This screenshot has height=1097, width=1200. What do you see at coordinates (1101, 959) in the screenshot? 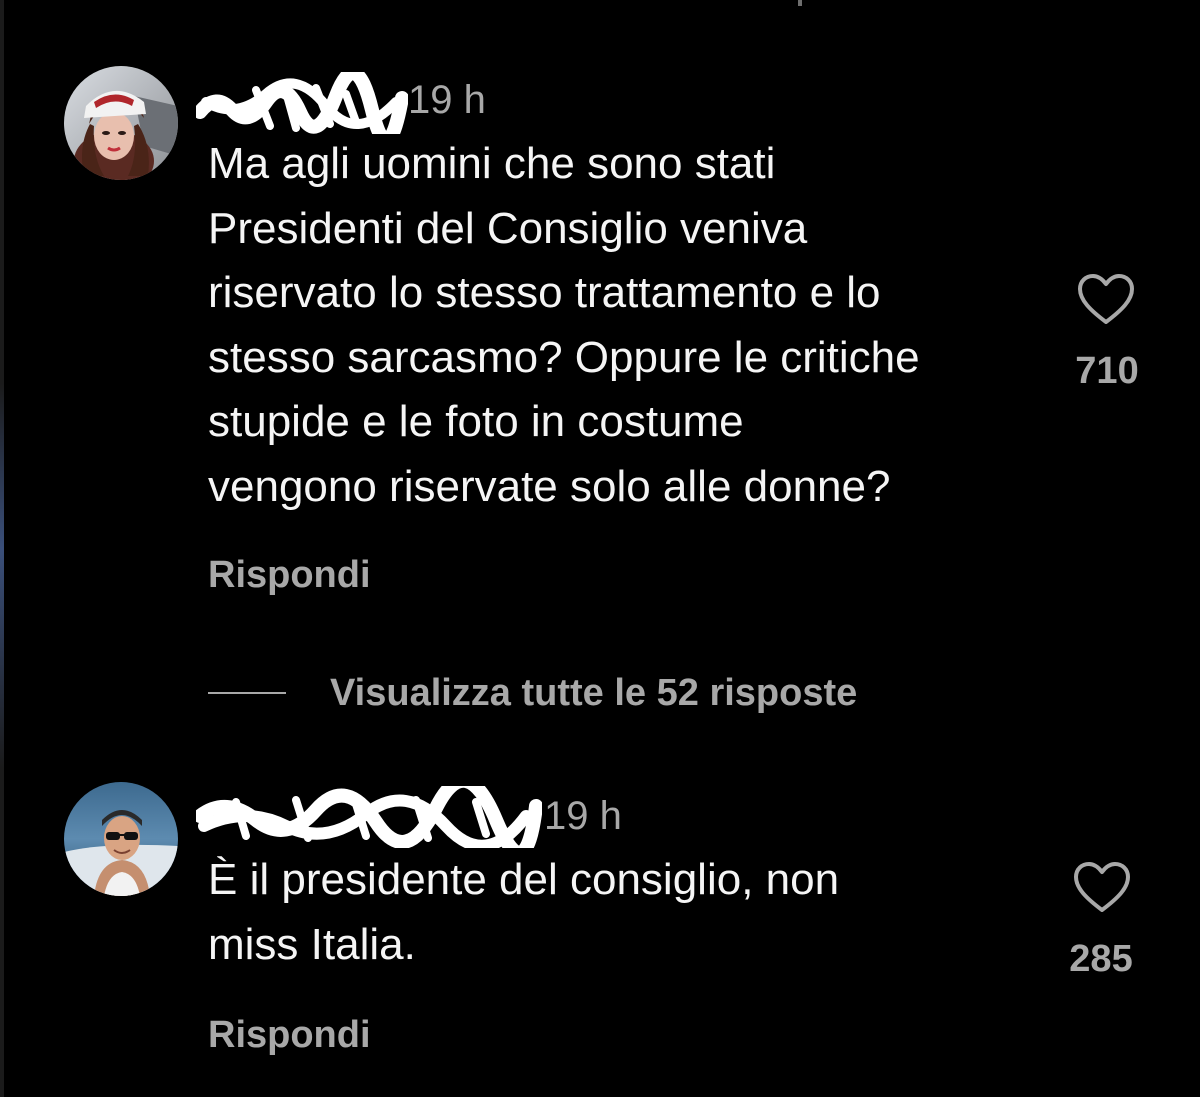
I see `like-count: 285` at bounding box center [1101, 959].